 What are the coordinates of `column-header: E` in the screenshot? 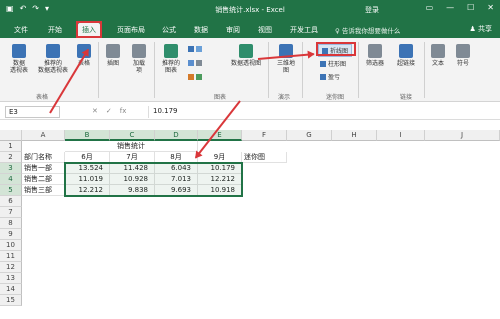 It's located at (220, 135).